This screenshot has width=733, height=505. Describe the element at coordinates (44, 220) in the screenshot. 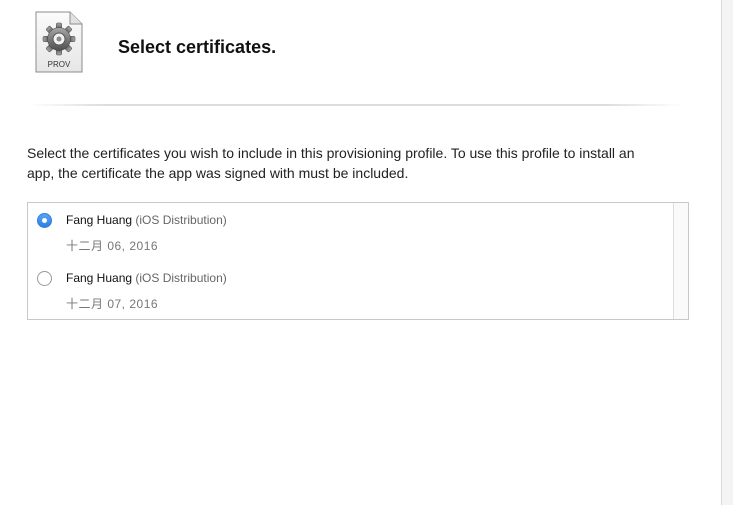

I see `certificate-radio-selected` at that location.